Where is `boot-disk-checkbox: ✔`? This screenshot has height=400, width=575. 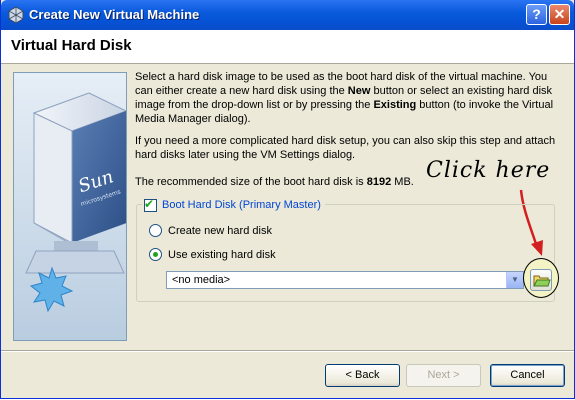 boot-disk-checkbox: ✔ is located at coordinates (150, 204).